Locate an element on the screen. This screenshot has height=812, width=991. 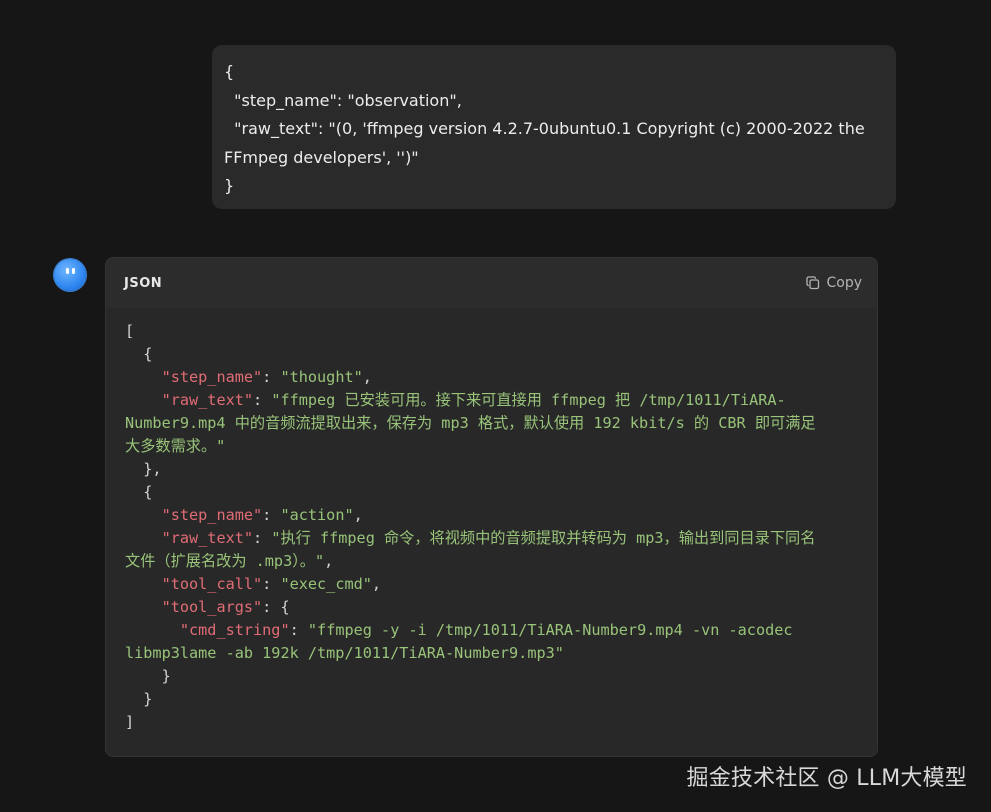
copy-button: Copy is located at coordinates (834, 283).